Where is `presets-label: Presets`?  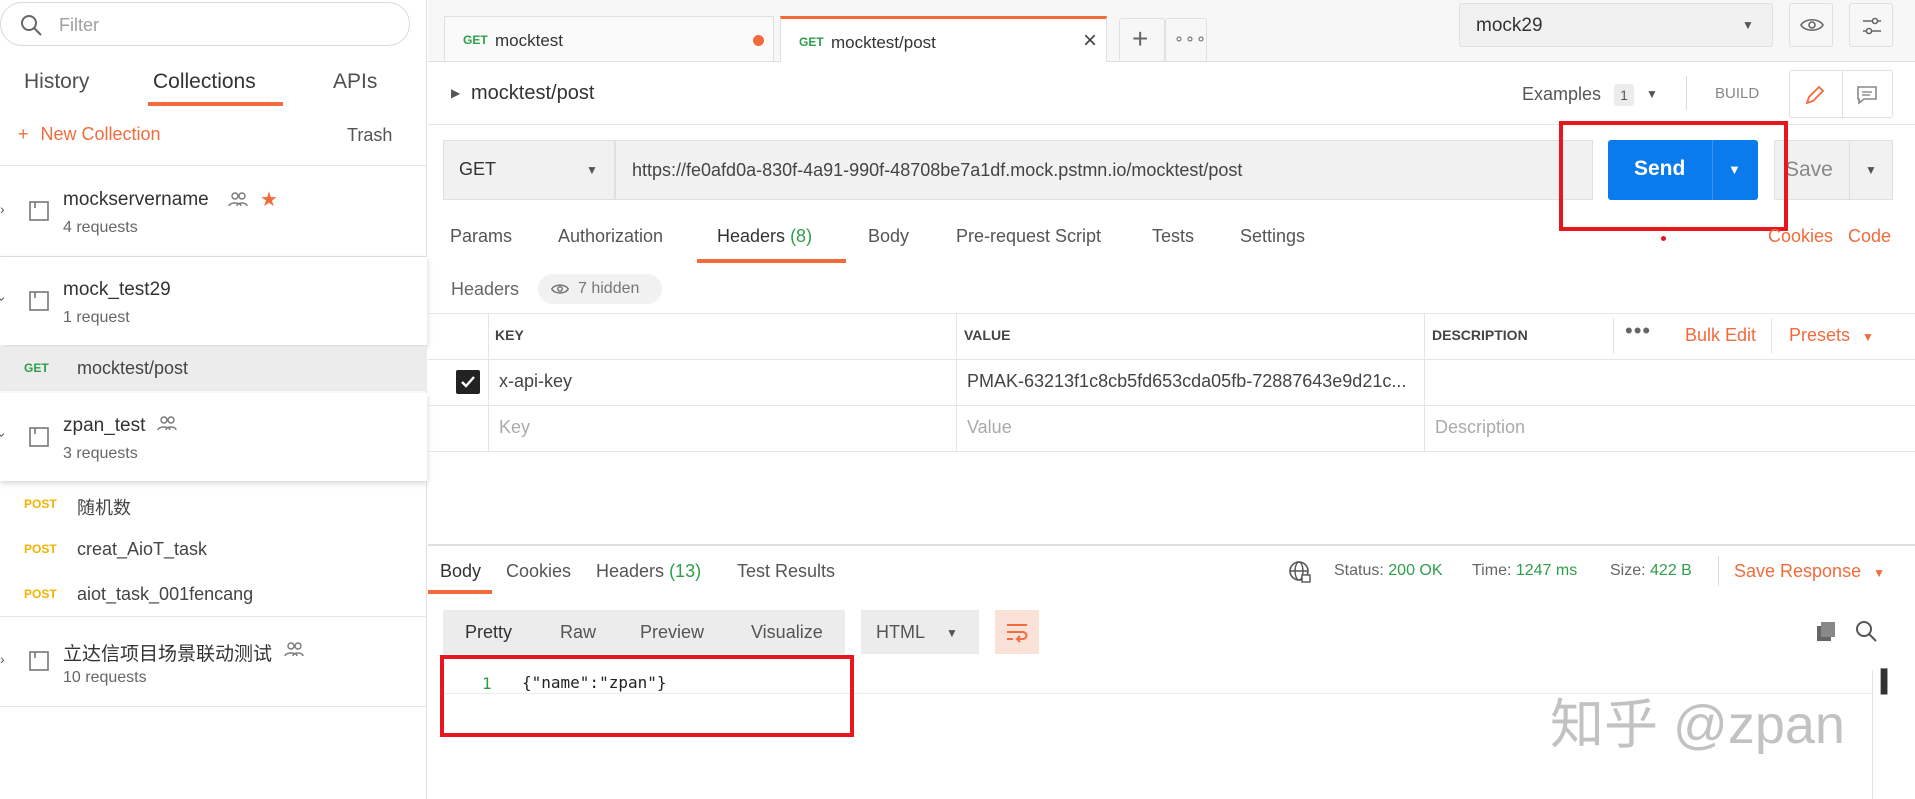
presets-label: Presets is located at coordinates (1820, 335).